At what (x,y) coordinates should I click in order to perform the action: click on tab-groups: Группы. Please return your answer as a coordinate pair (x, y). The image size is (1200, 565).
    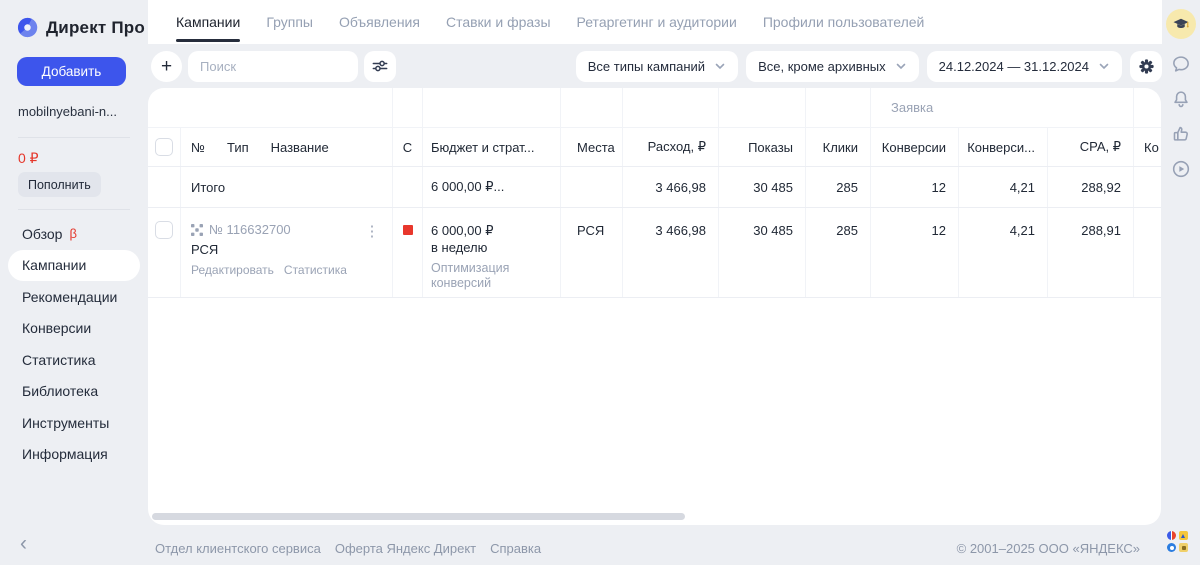
    Looking at the image, I should click on (289, 22).